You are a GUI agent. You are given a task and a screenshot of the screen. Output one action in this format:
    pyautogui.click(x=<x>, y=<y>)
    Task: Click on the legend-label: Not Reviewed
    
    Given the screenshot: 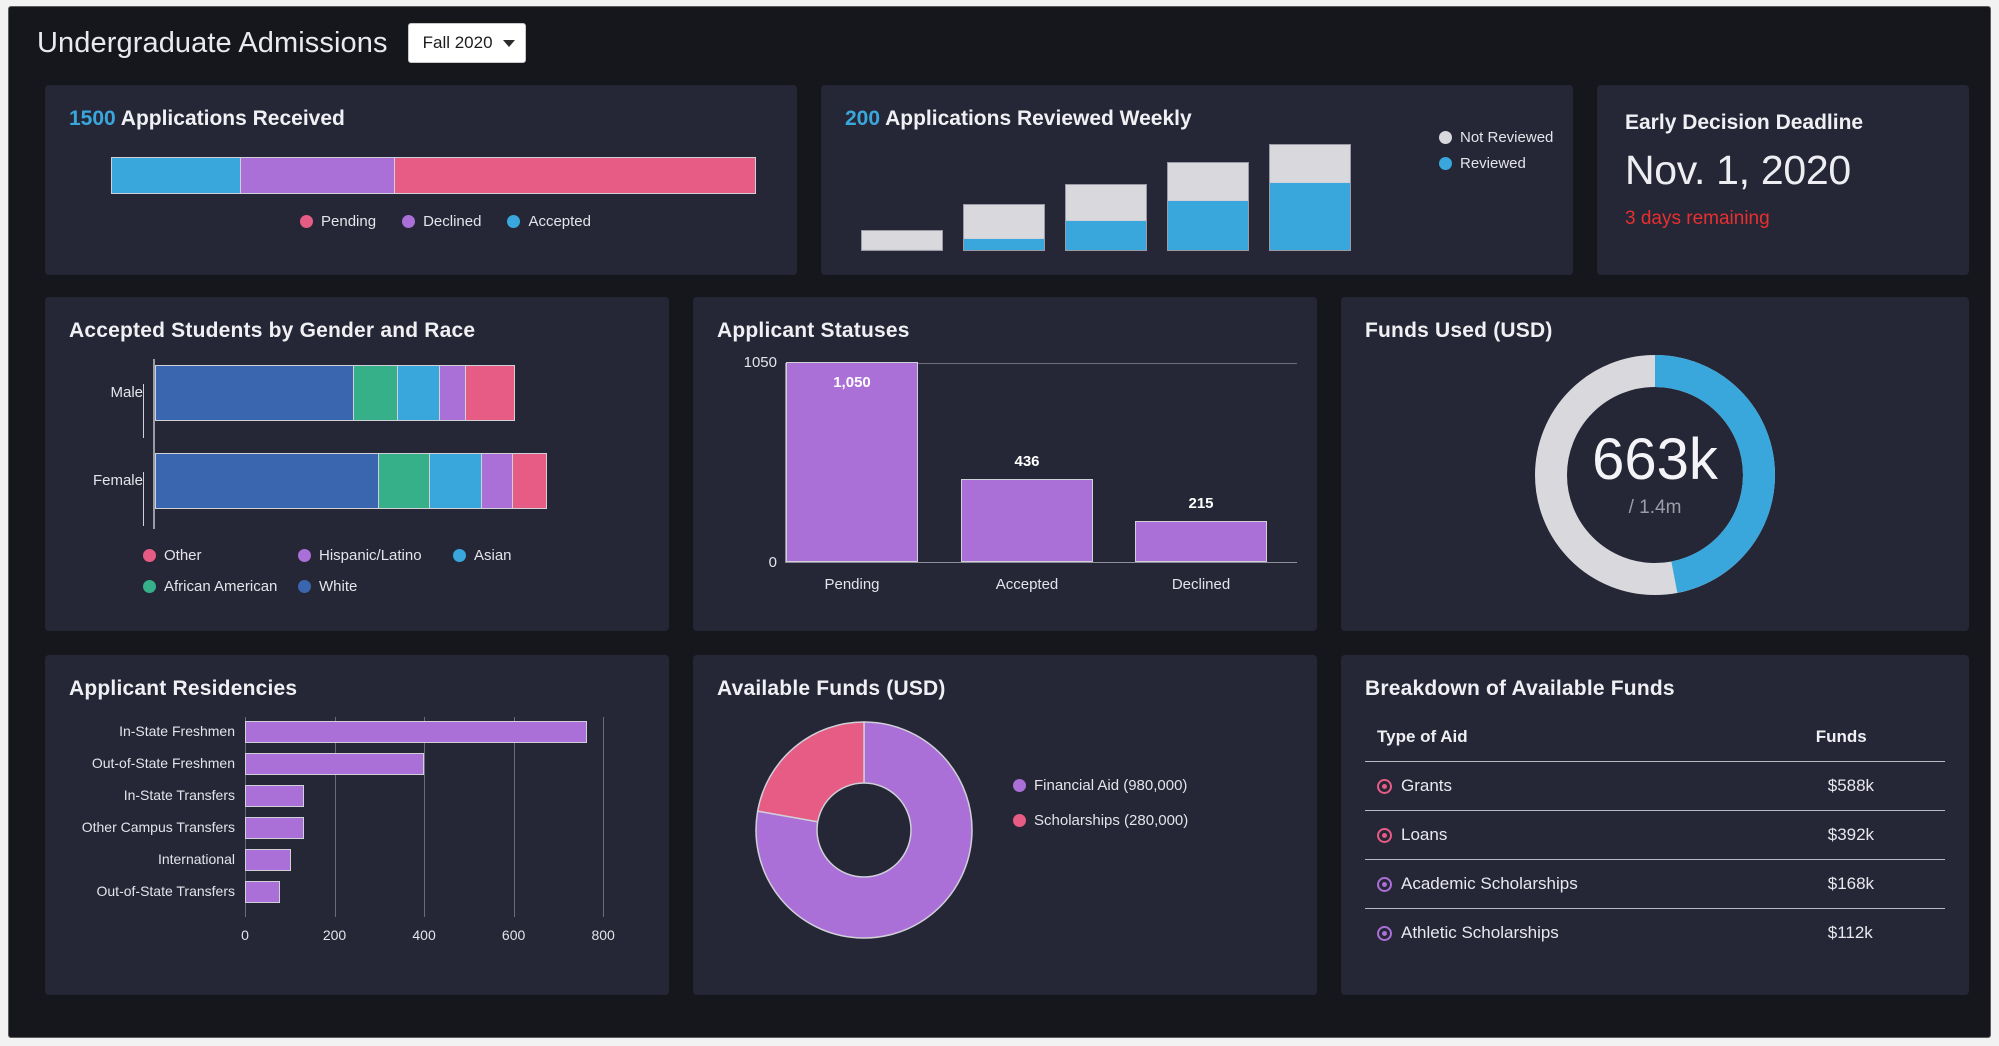 What is the action you would take?
    pyautogui.click(x=1507, y=137)
    